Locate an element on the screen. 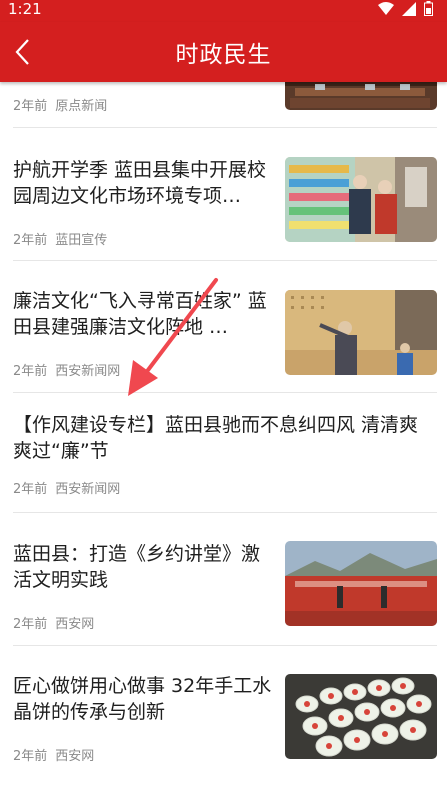 The width and height of the screenshot is (447, 798). list-item: 2年前 原点新闻 is located at coordinates (225, 100).